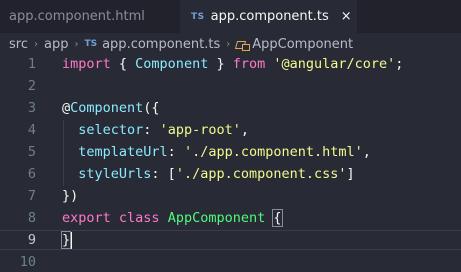 The image size is (461, 272). I want to click on code-line: 8 export class AppComponent {, so click(230, 218).